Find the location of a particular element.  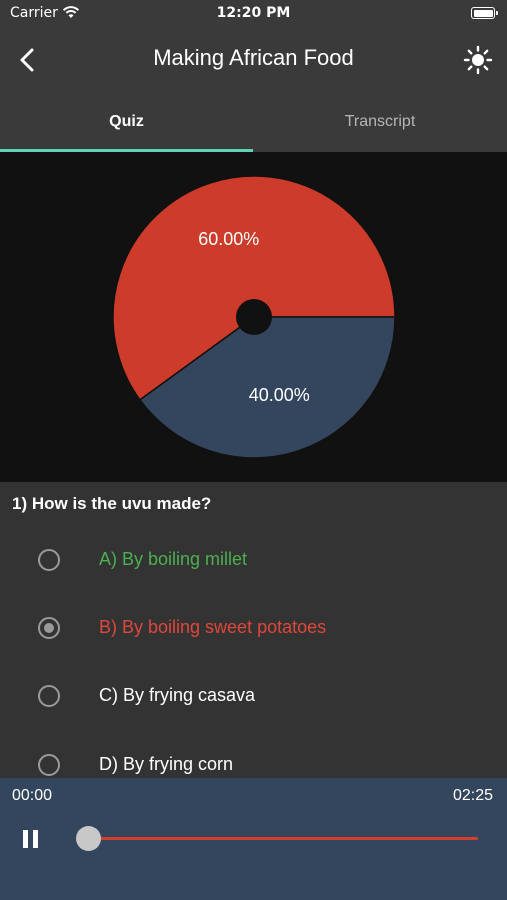

brightness-icon is located at coordinates (478, 60).